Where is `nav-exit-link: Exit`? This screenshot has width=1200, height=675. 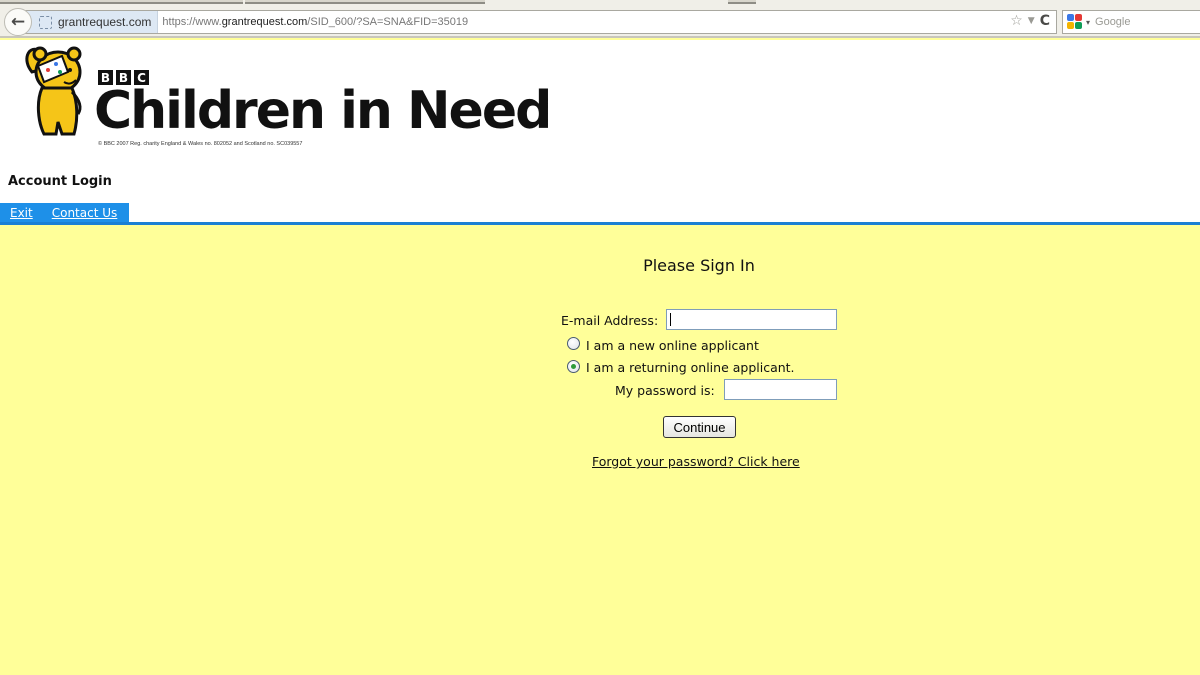
nav-exit-link: Exit is located at coordinates (21, 213).